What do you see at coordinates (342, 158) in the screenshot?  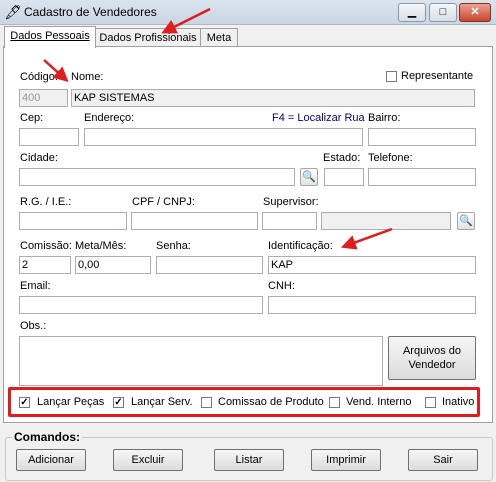 I see `estado-label: Estado:` at bounding box center [342, 158].